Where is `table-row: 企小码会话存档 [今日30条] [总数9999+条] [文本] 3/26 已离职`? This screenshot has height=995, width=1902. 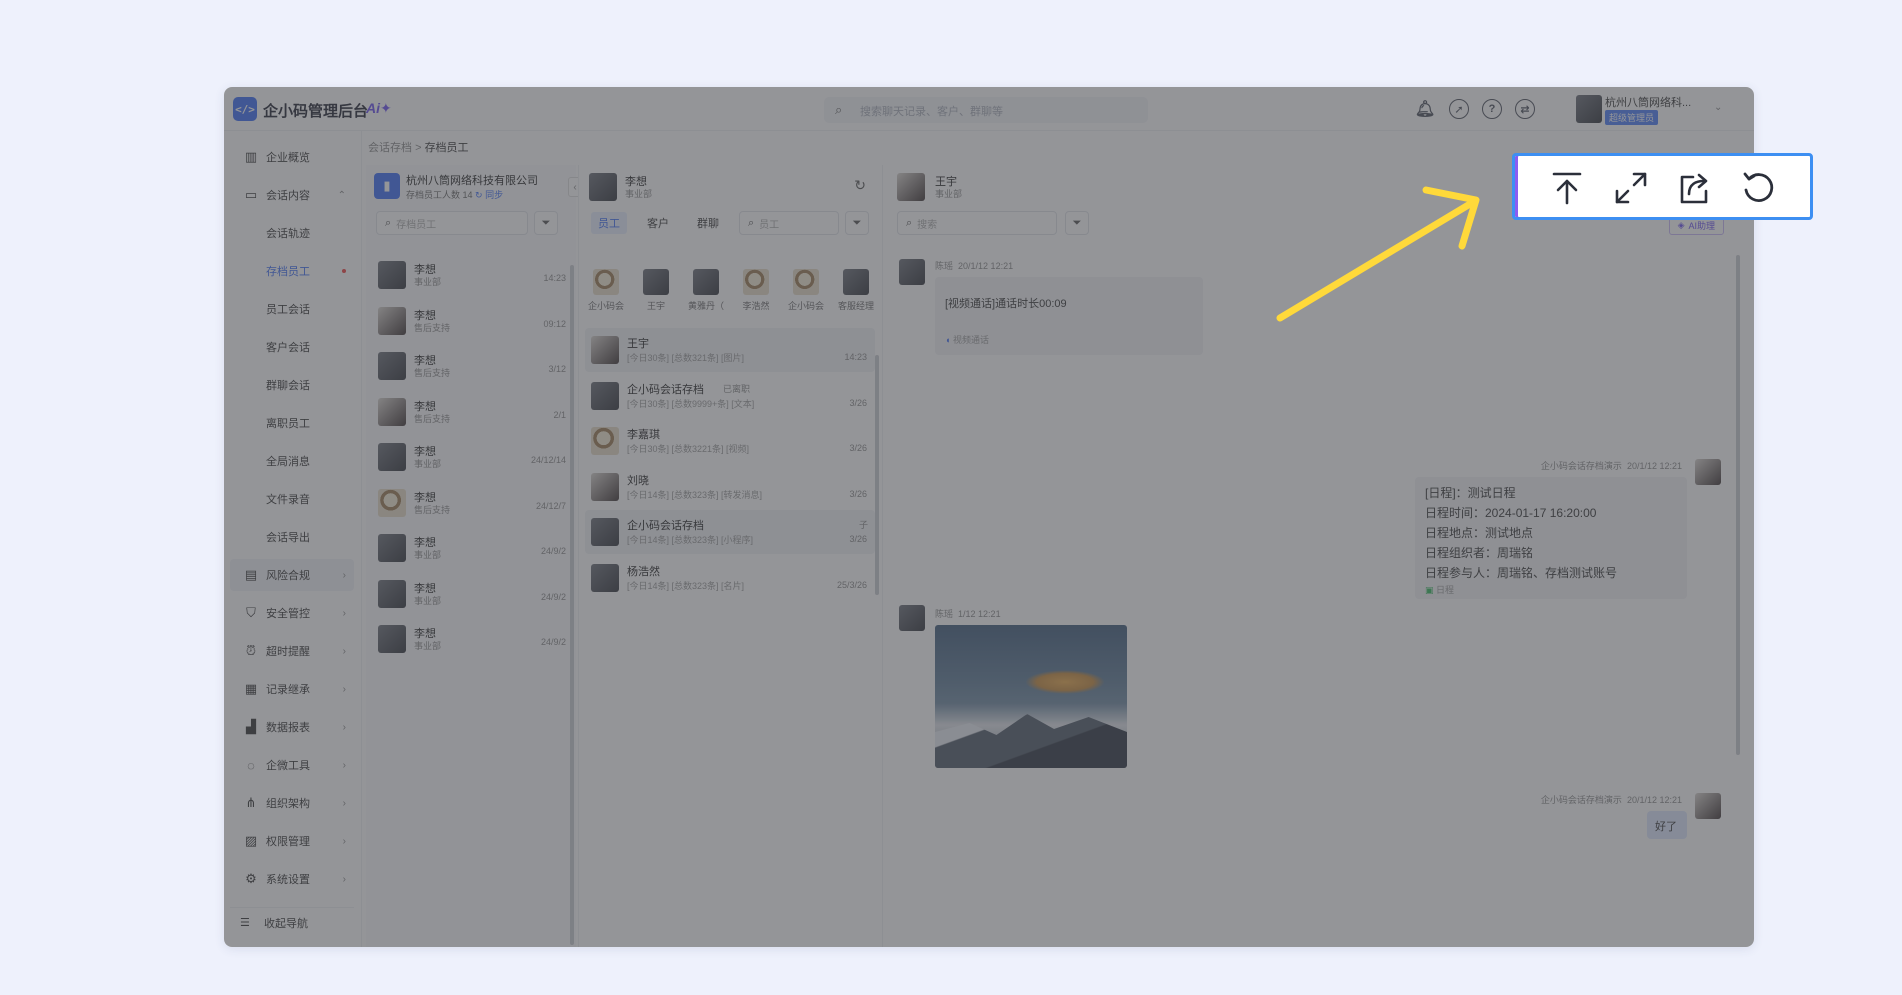
table-row: 企小码会话存档 [今日30条] [总数9999+条] [文本] 3/26 已离职 is located at coordinates (730, 396).